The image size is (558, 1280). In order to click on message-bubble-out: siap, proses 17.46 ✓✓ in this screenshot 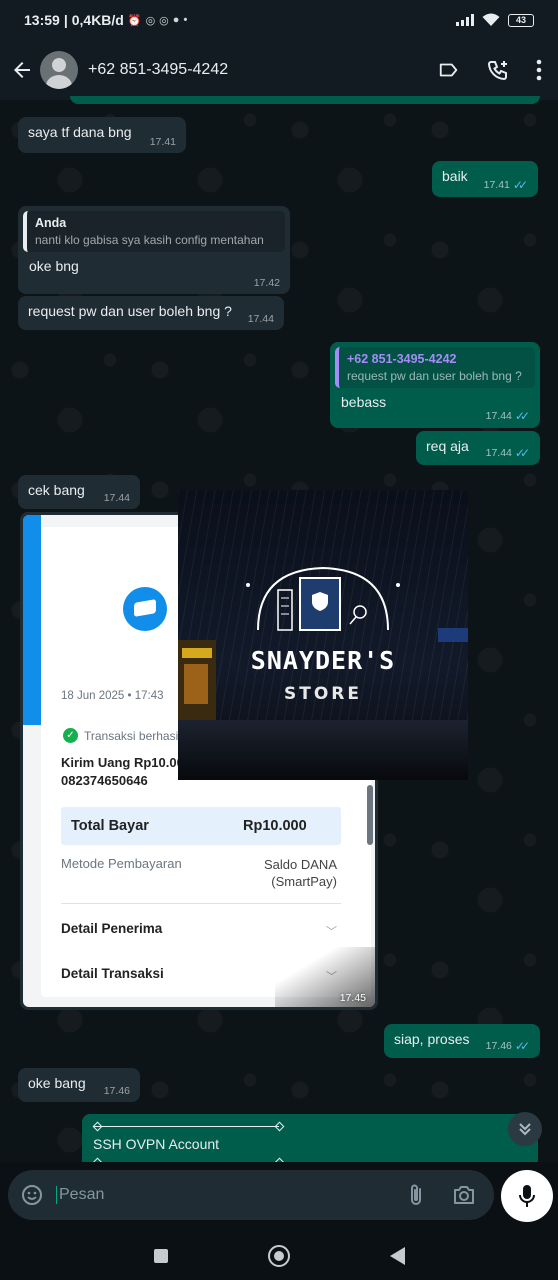, I will do `click(462, 1041)`.